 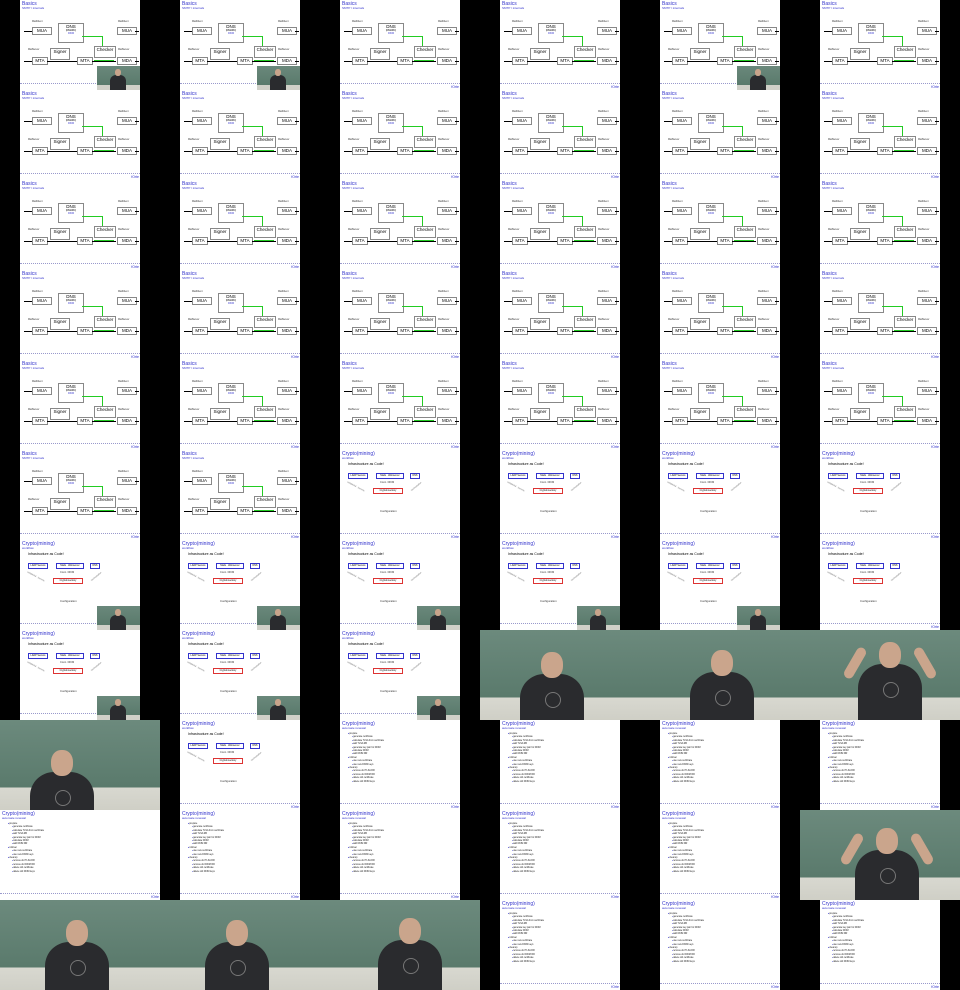 What do you see at coordinates (723, 698) in the screenshot?
I see `shirt-print` at bounding box center [723, 698].